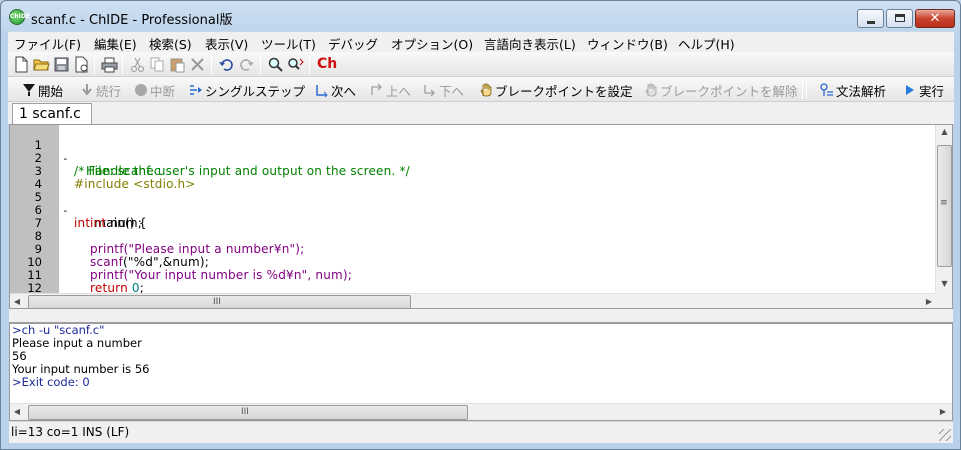 This screenshot has height=450, width=961. I want to click on copy-icon, so click(157, 64).